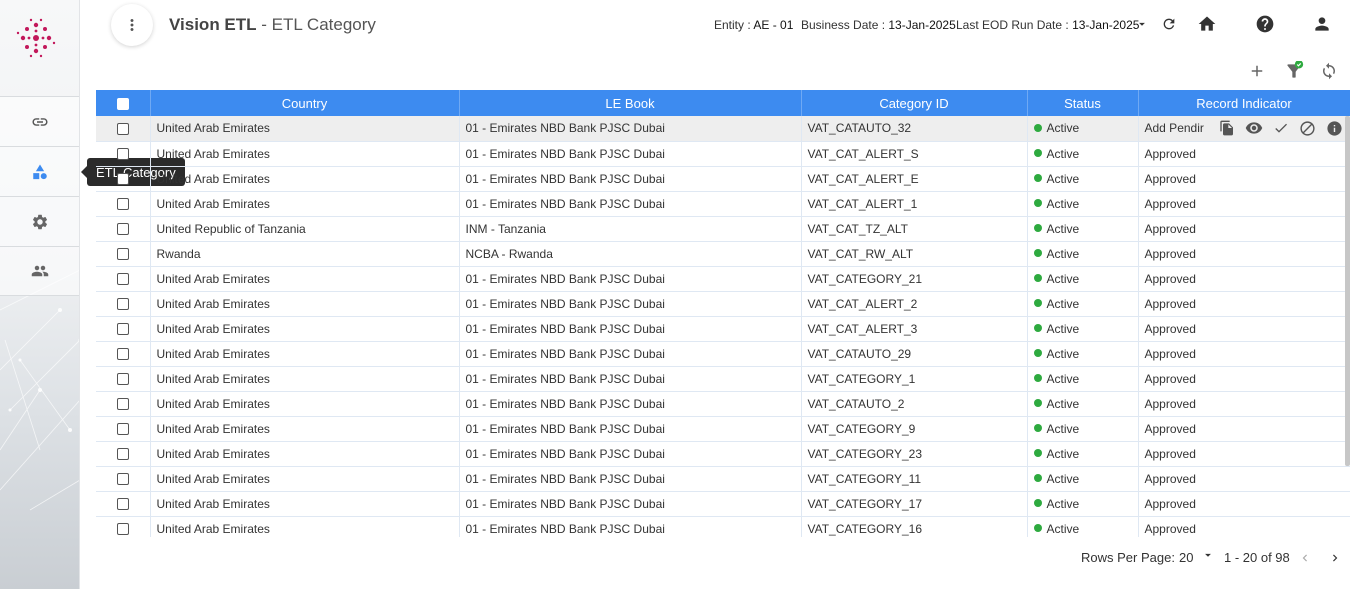 This screenshot has width=1366, height=589. I want to click on sidebar-item-users, so click(39, 271).